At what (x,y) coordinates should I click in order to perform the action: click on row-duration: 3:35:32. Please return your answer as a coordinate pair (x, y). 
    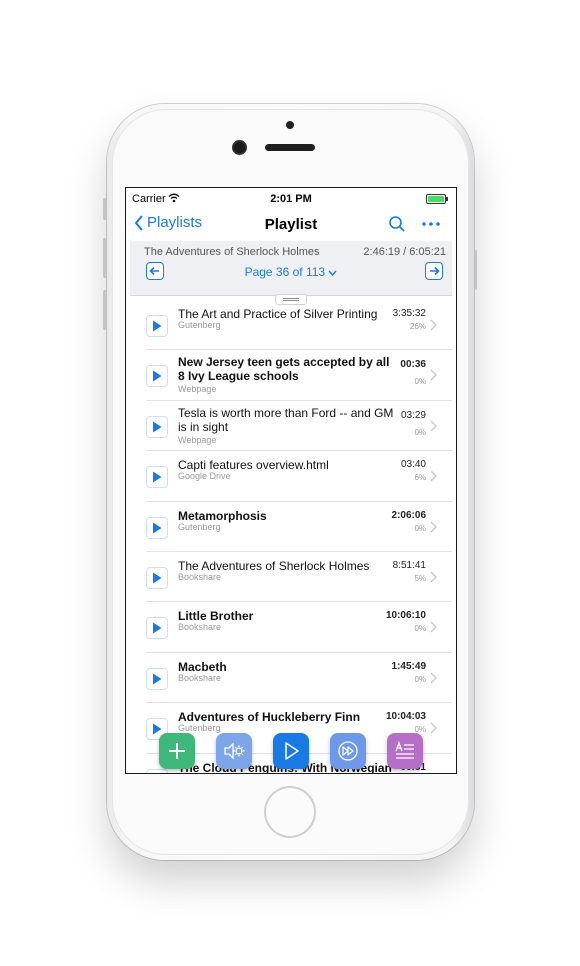
    Looking at the image, I should click on (409, 313).